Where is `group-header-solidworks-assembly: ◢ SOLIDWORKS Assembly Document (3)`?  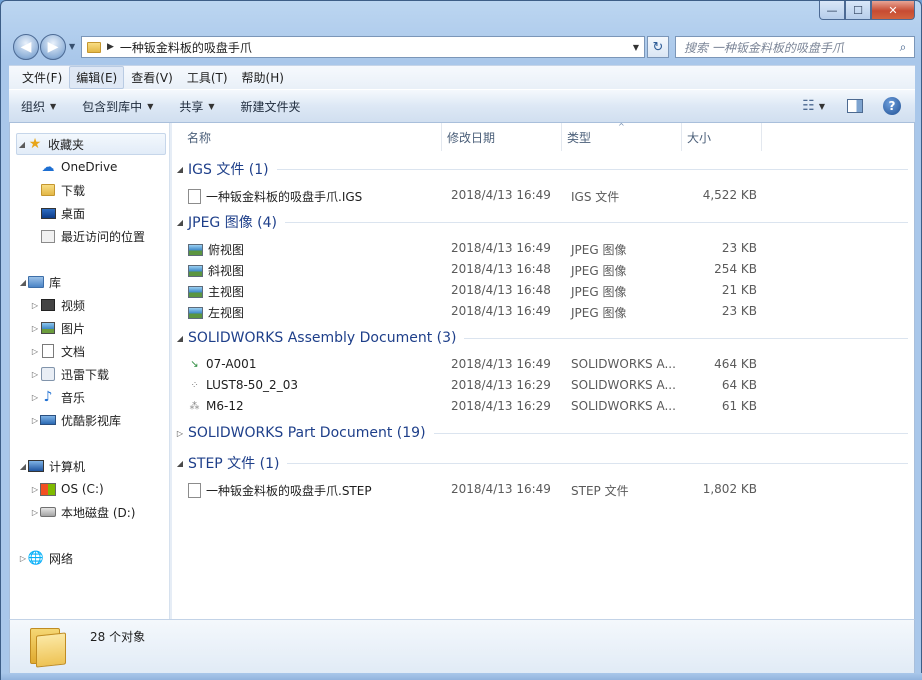 group-header-solidworks-assembly: ◢ SOLIDWORKS Assembly Document (3) is located at coordinates (540, 338).